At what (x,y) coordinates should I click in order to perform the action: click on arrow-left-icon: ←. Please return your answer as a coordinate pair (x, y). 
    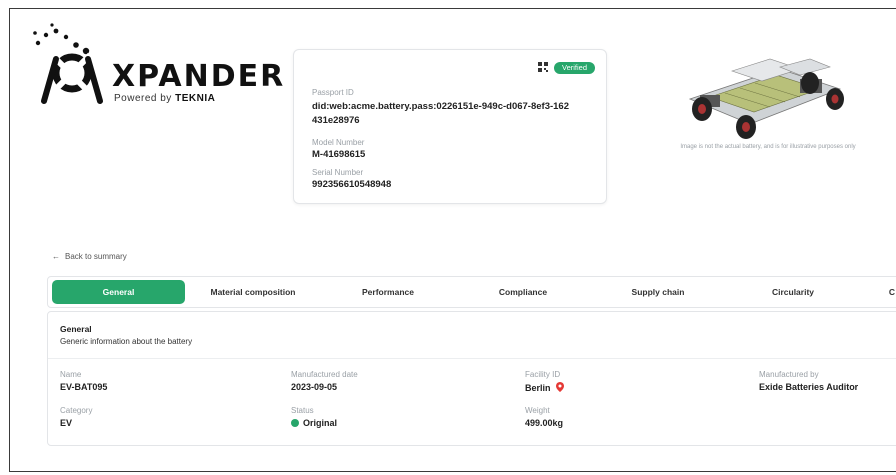
    Looking at the image, I should click on (56, 256).